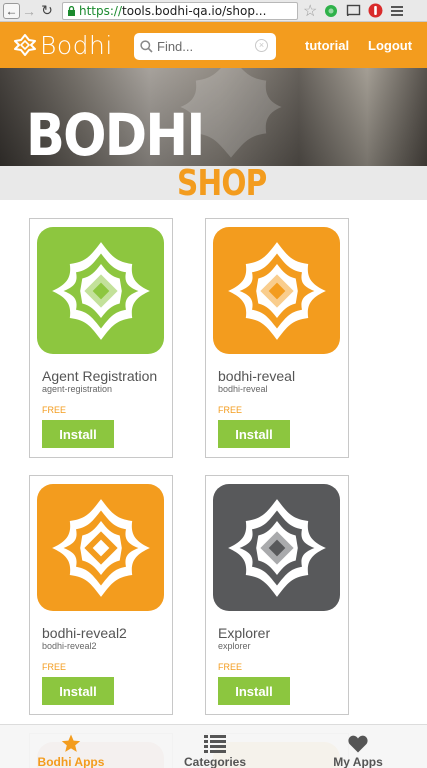 The width and height of the screenshot is (427, 768). I want to click on bookmark-star-icon: ☆, so click(310, 11).